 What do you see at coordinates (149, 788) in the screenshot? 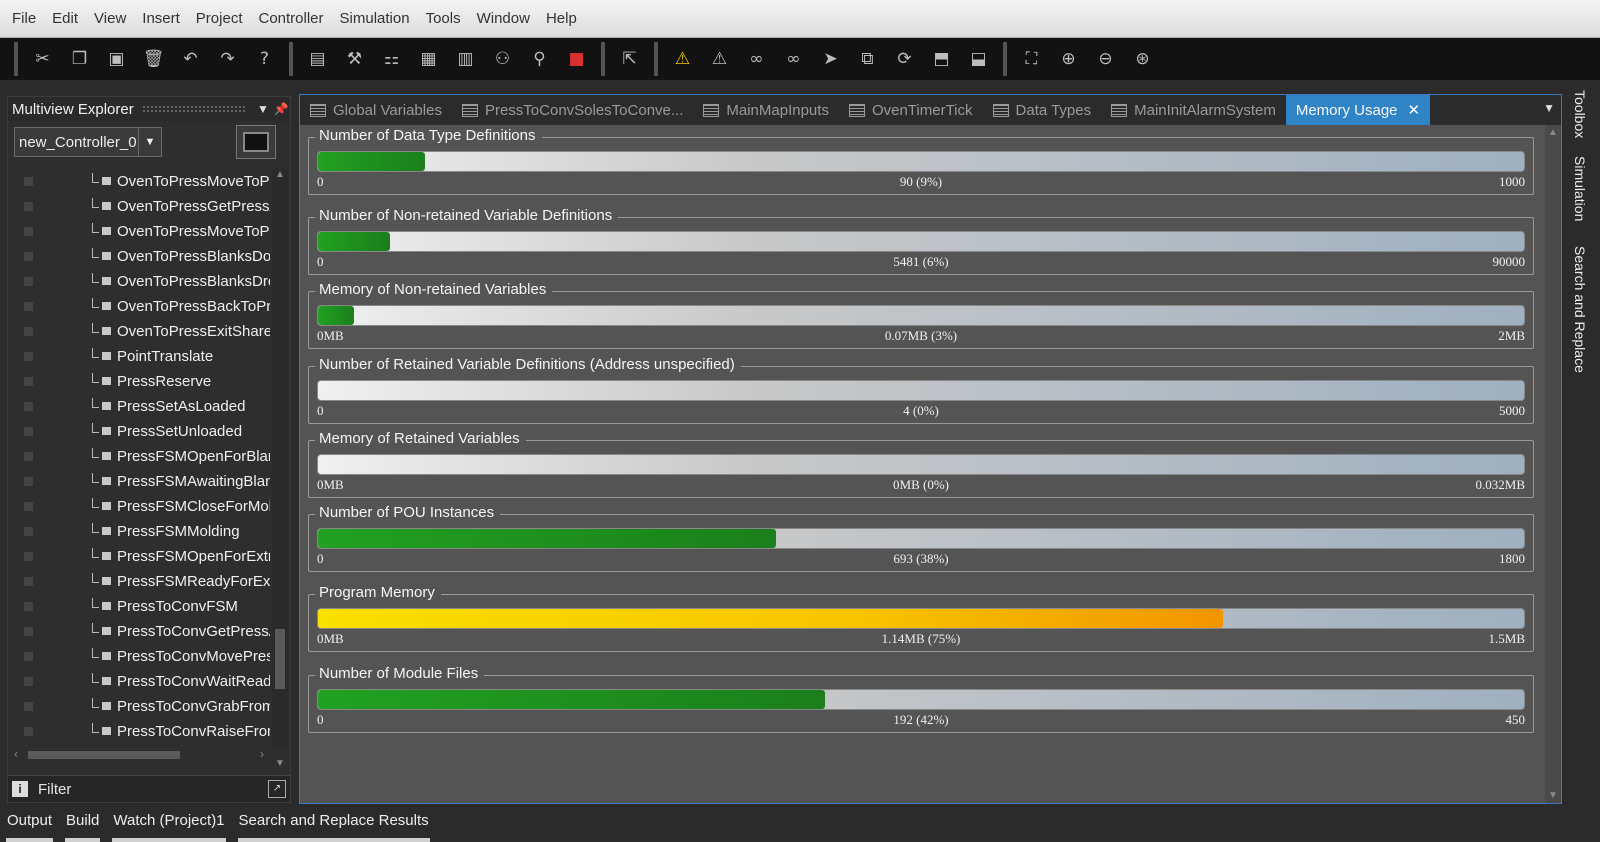
I see `filter-bar: i Filter ↗` at bounding box center [149, 788].